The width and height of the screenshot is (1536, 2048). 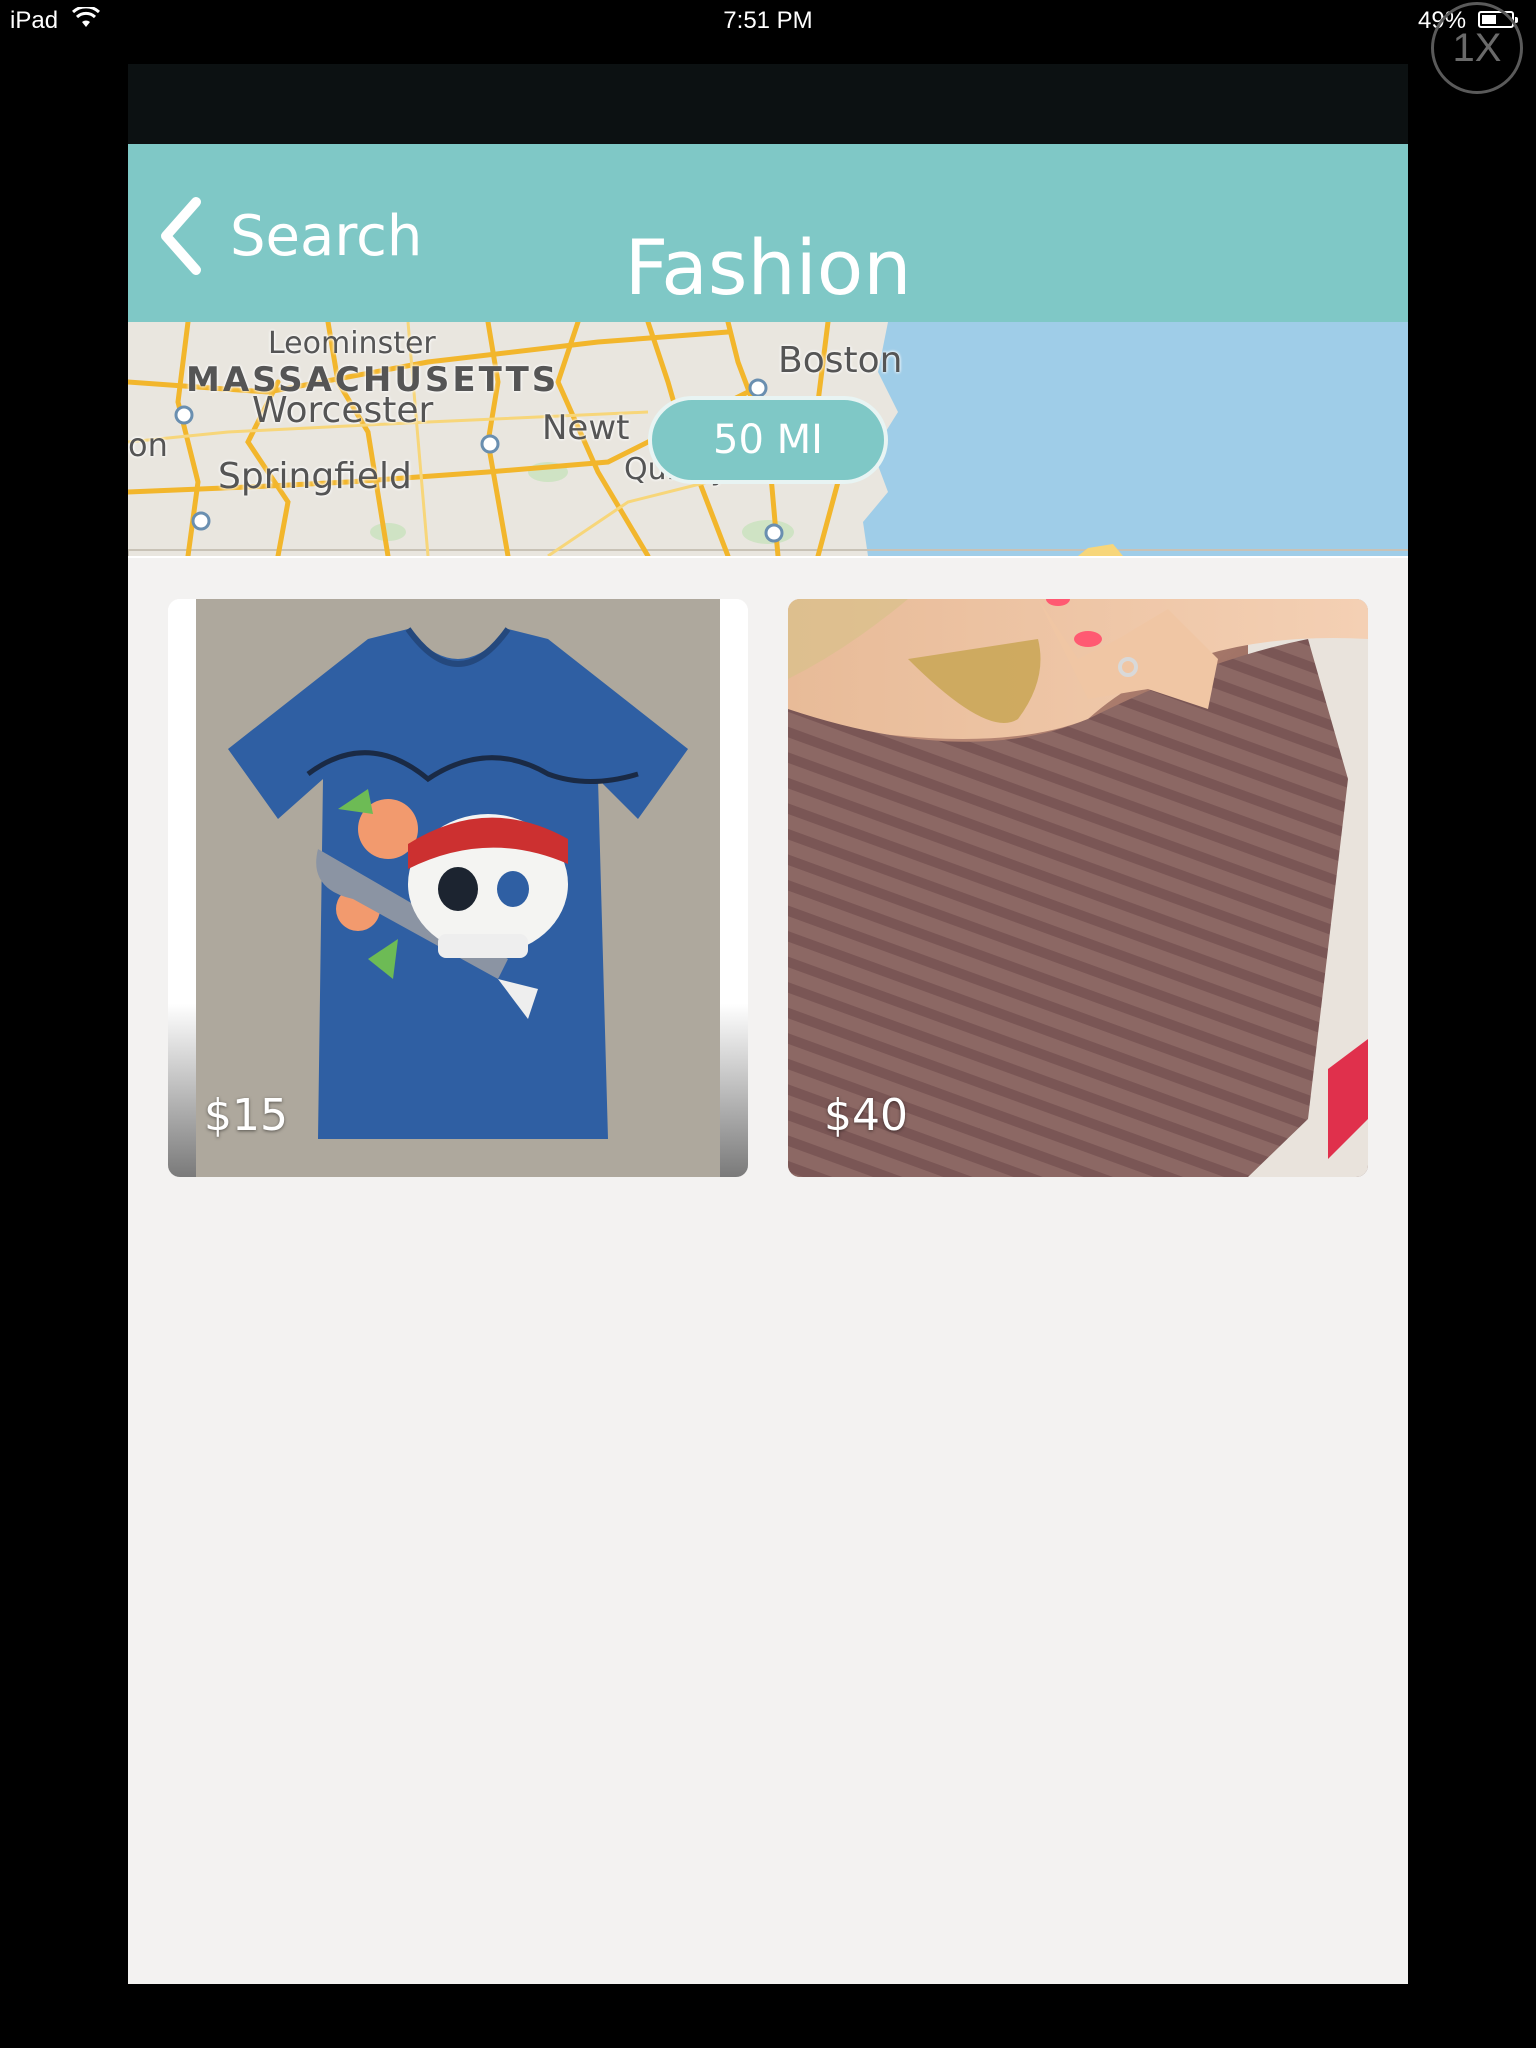 I want to click on map-label-leominster: Leominster, so click(x=352, y=343).